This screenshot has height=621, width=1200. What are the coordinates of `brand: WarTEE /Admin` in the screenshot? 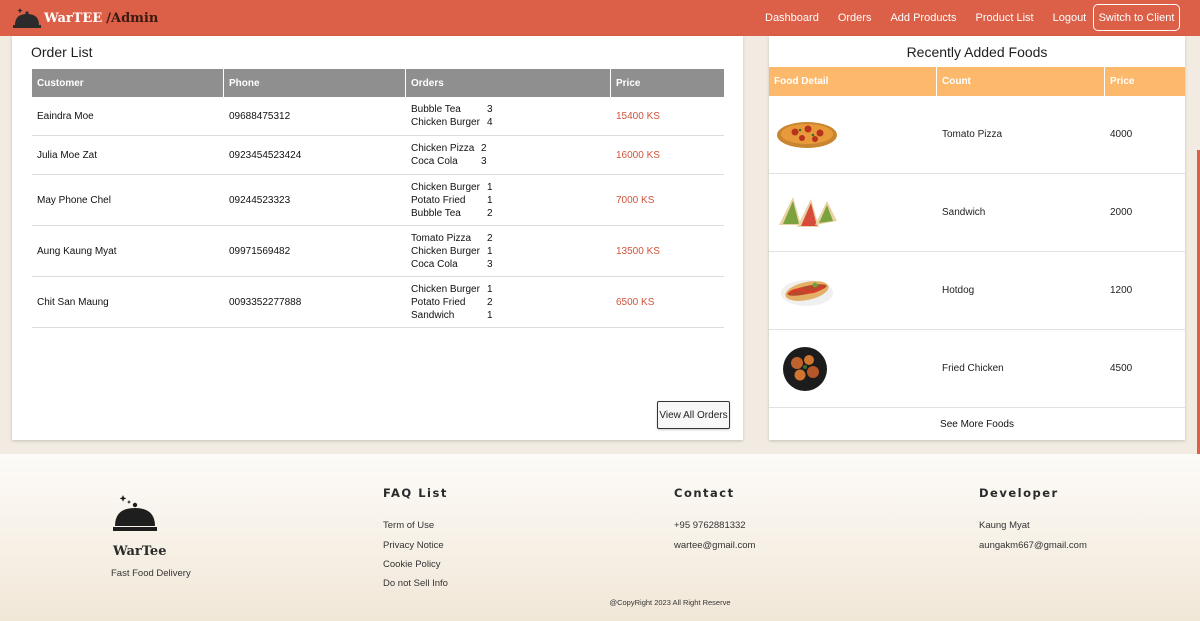 It's located at (85, 18).